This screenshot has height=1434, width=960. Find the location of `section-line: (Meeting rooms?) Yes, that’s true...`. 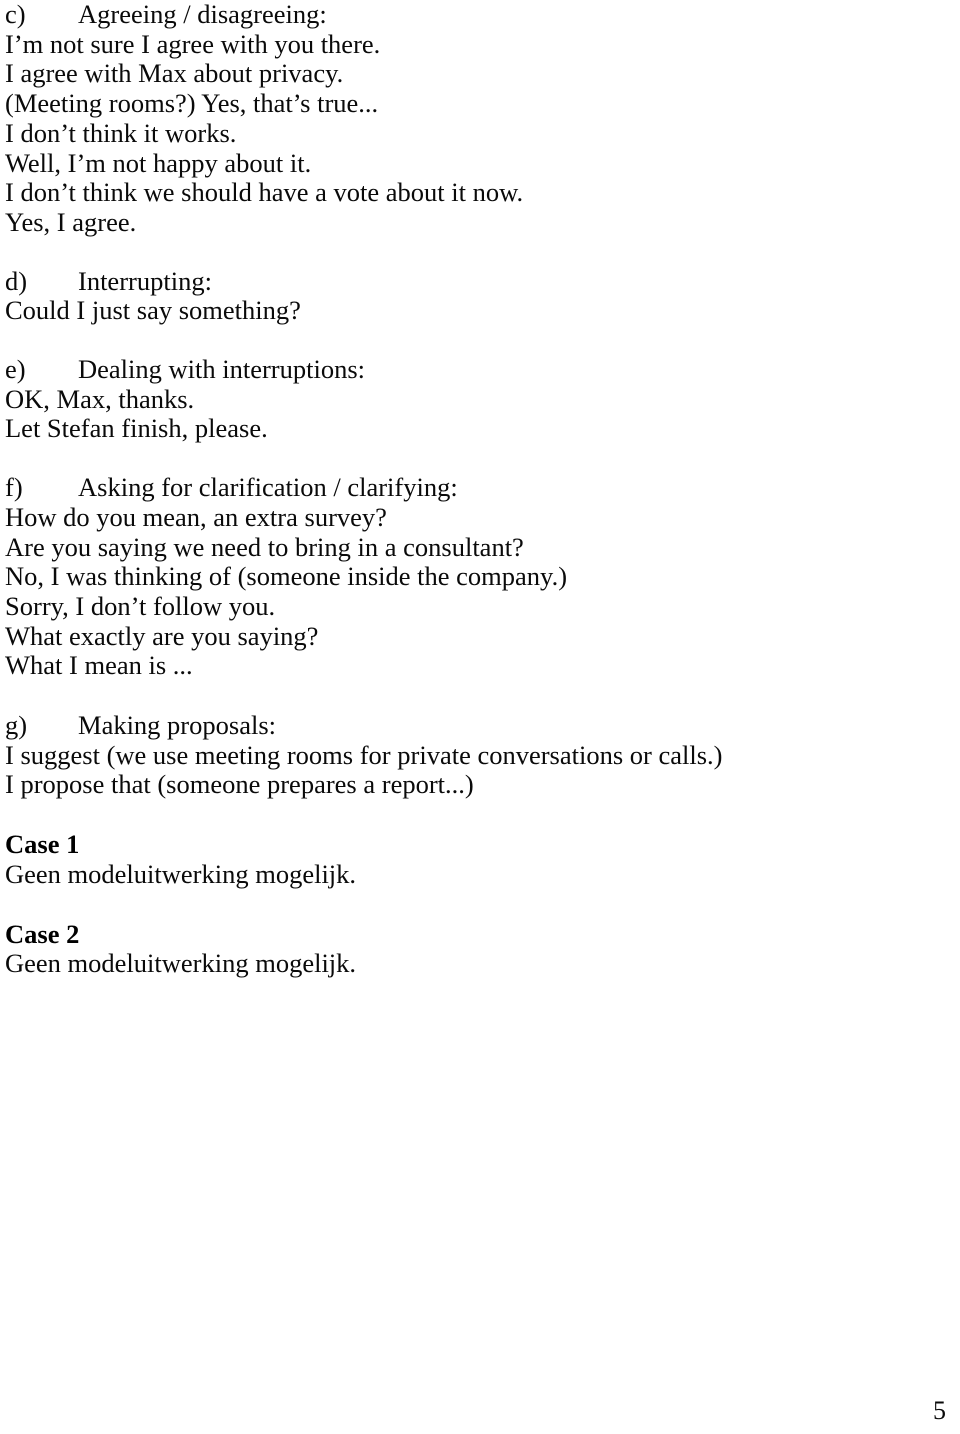

section-line: (Meeting rooms?) Yes, that’s true... is located at coordinates (192, 103).